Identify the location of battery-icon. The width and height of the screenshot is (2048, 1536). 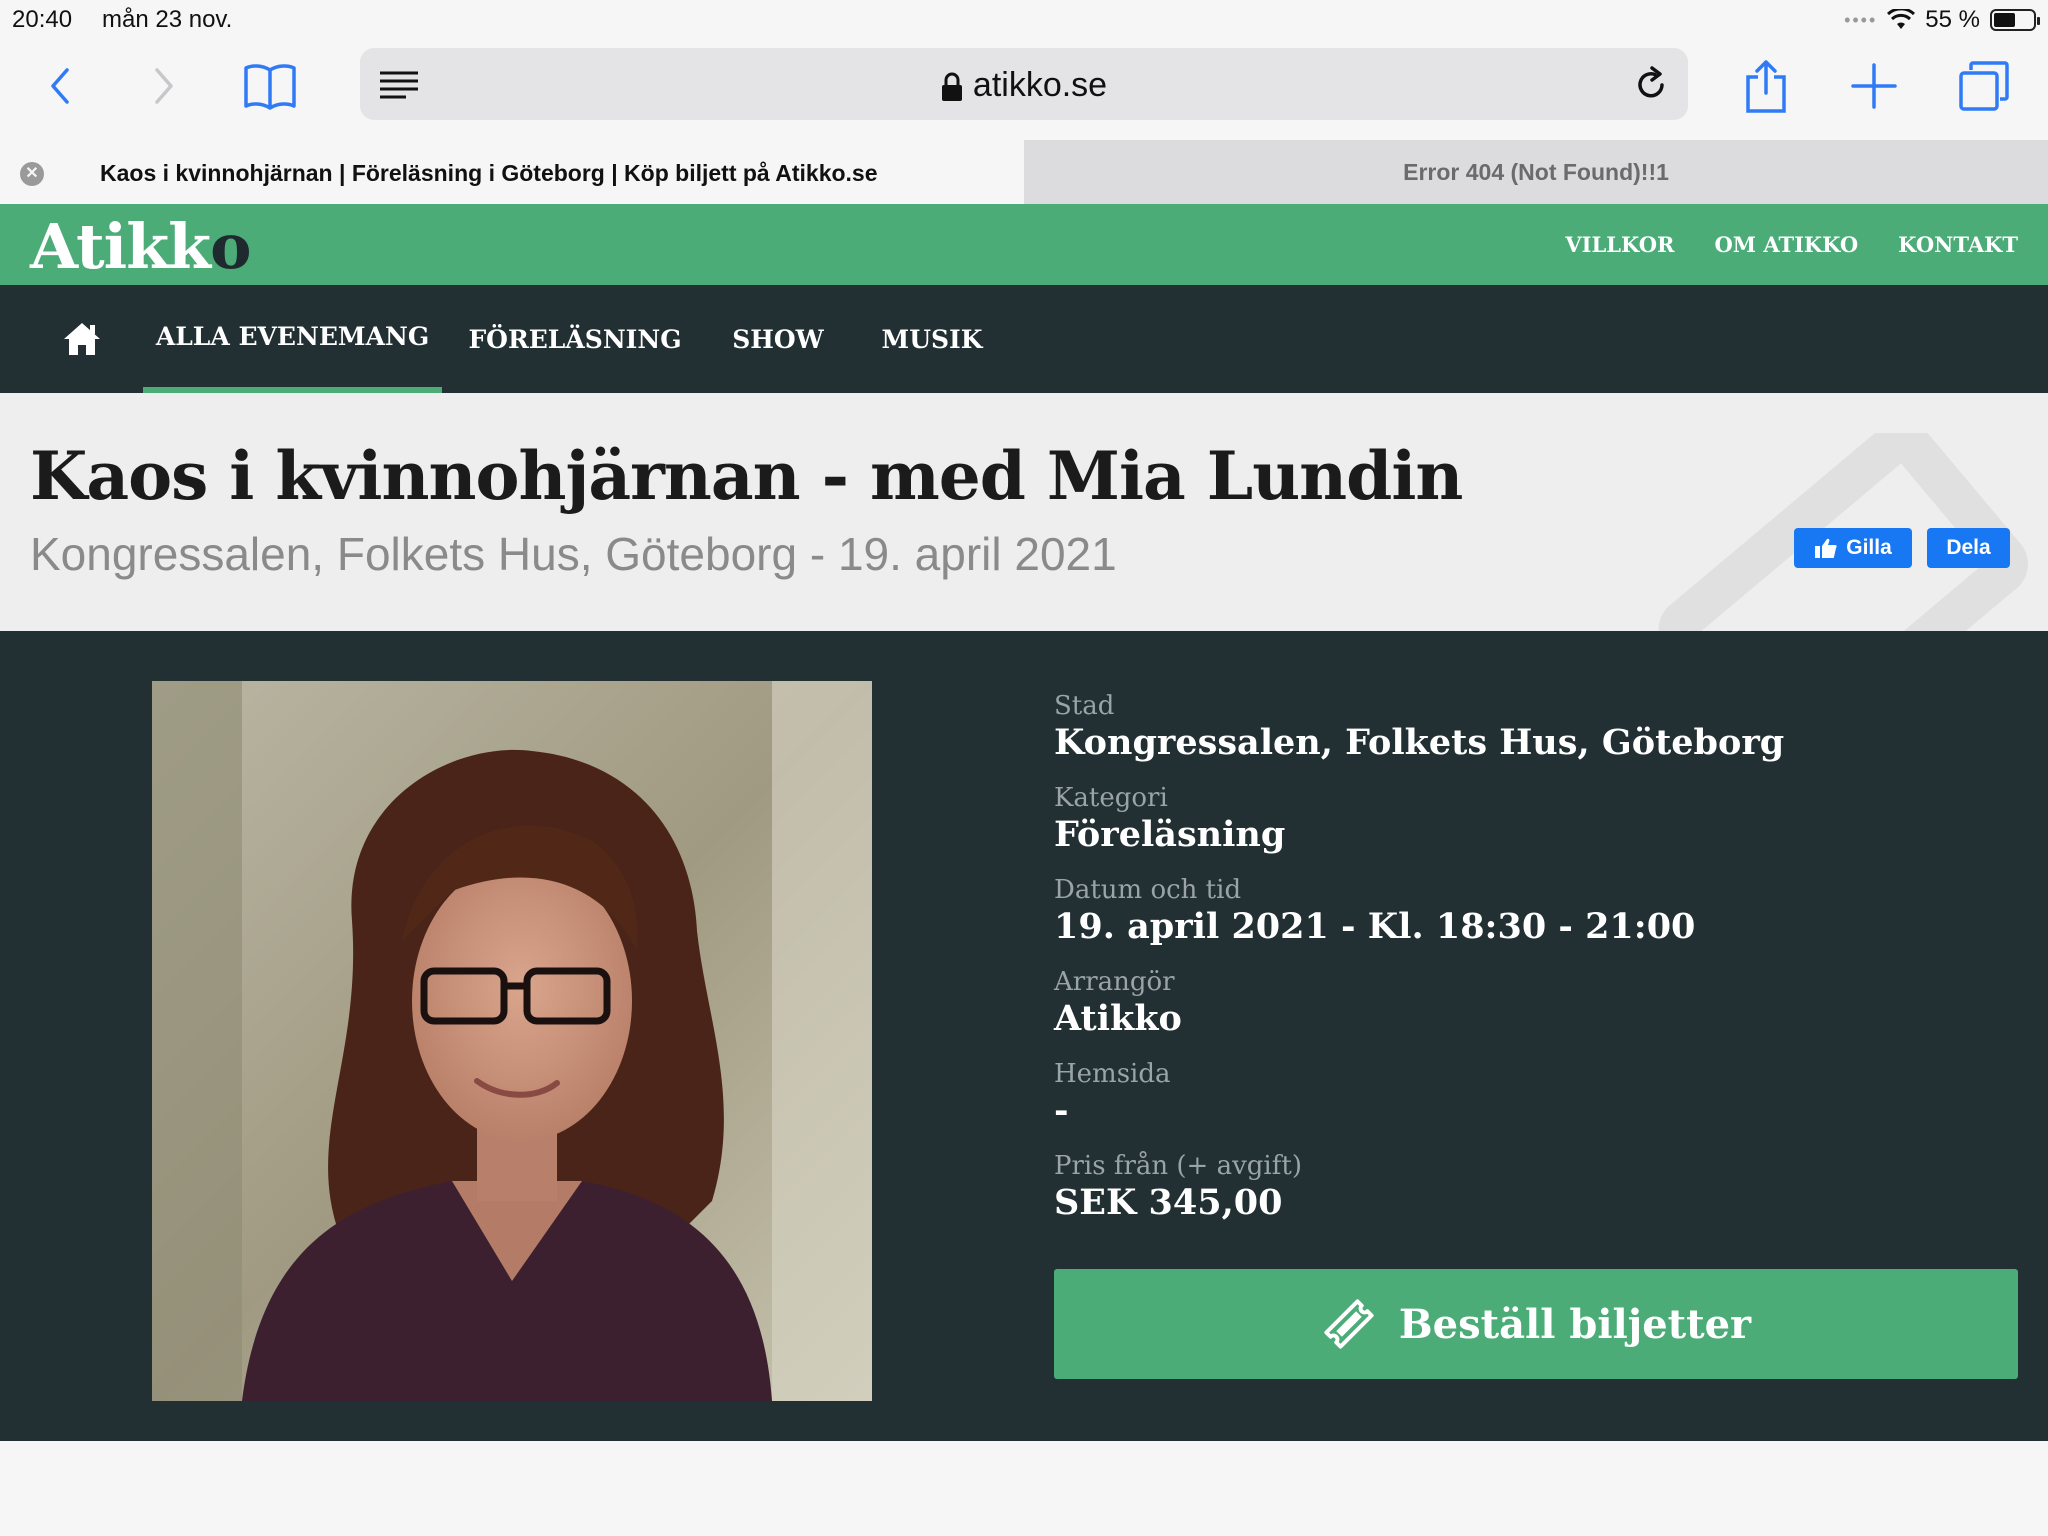
(2015, 20).